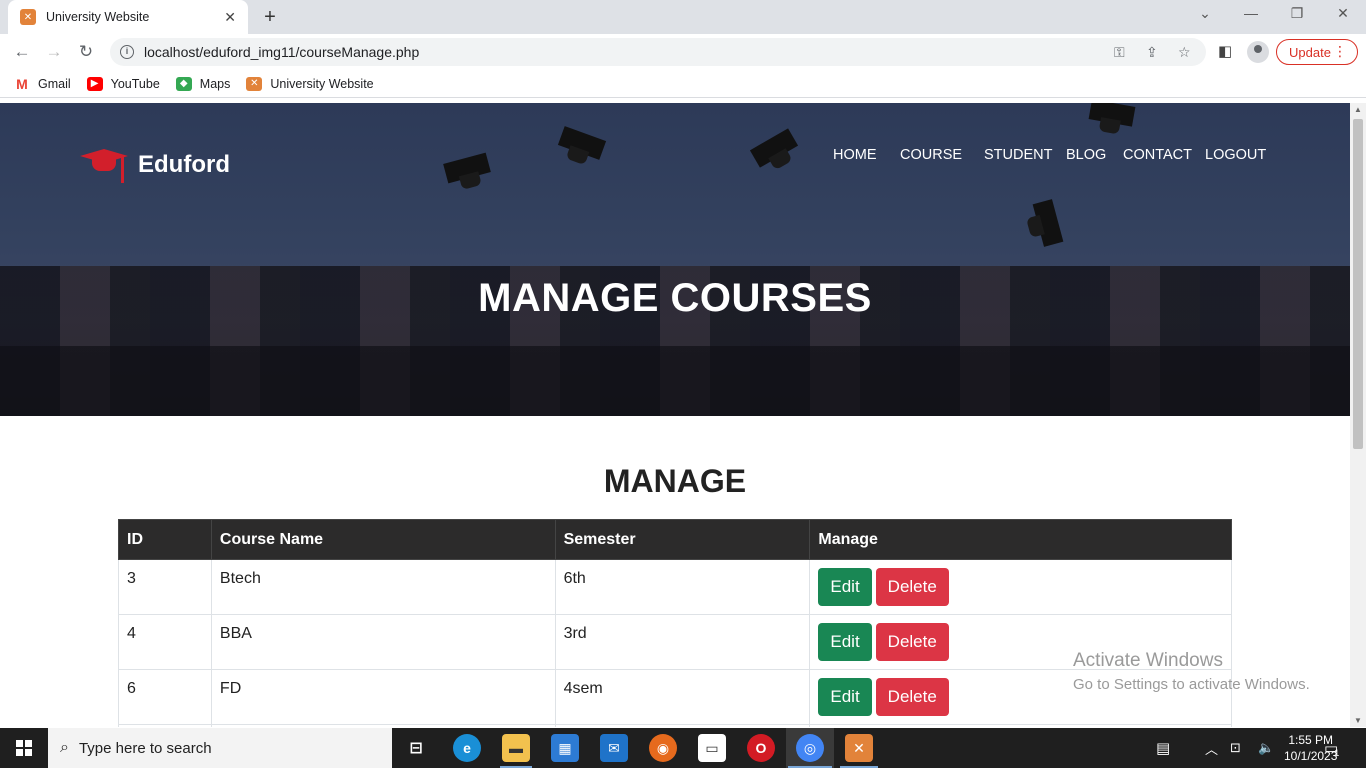 The image size is (1366, 768). Describe the element at coordinates (565, 748) in the screenshot. I see `microsoft-store-icon: ▦` at that location.